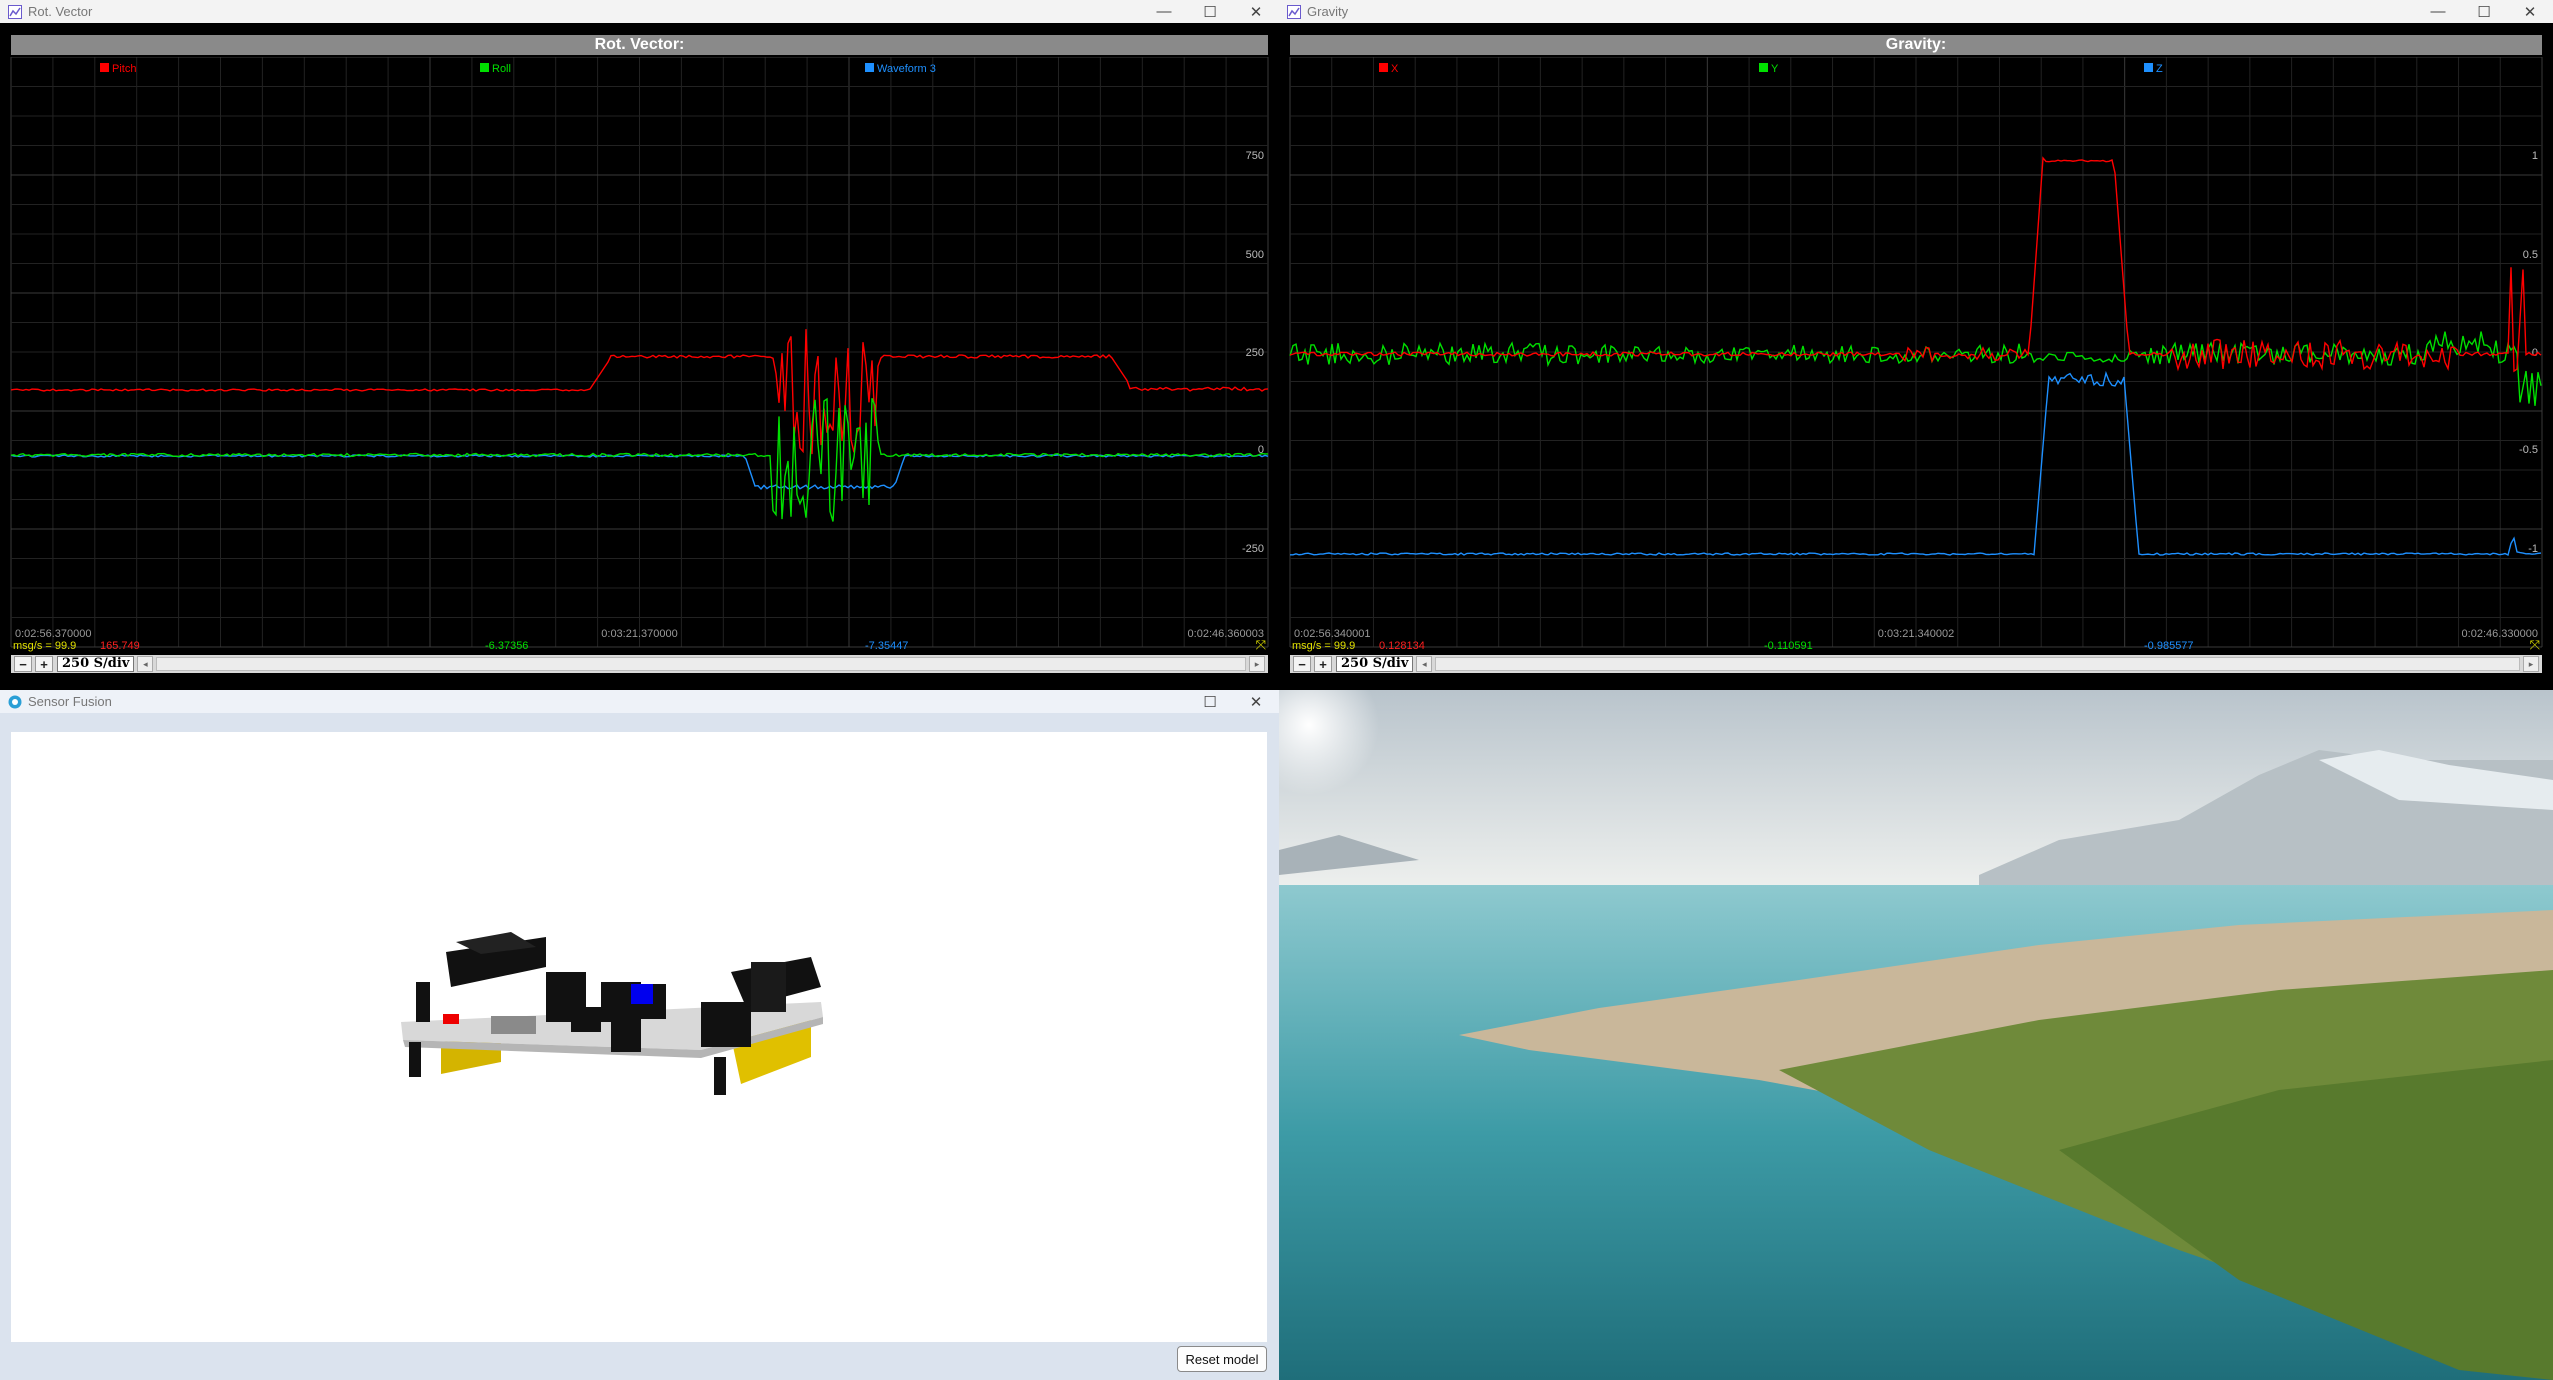 The image size is (2553, 1380). I want to click on legend-label: Waveform 3, so click(906, 69).